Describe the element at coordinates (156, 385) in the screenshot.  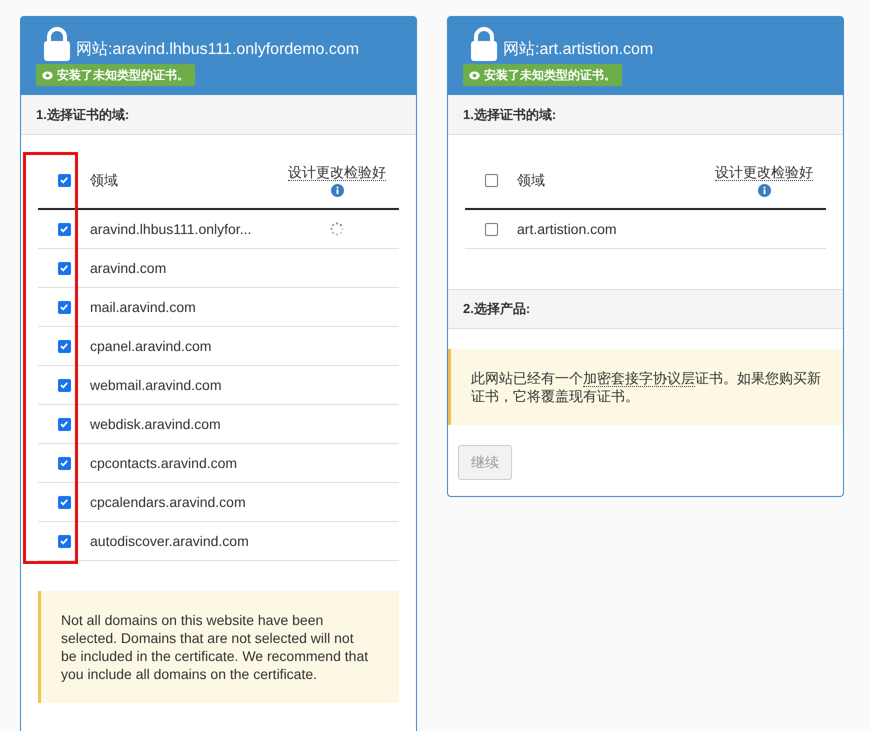
I see `domain-name: webmail.aravind.com` at that location.